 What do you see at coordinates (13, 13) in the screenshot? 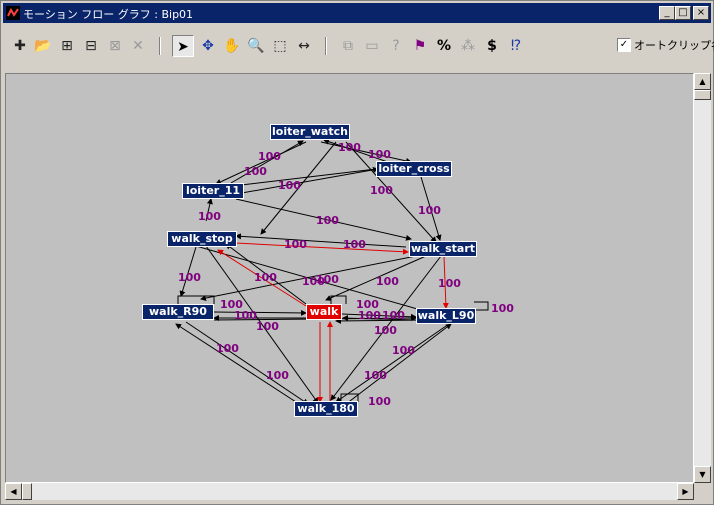
I see `app-icon` at bounding box center [13, 13].